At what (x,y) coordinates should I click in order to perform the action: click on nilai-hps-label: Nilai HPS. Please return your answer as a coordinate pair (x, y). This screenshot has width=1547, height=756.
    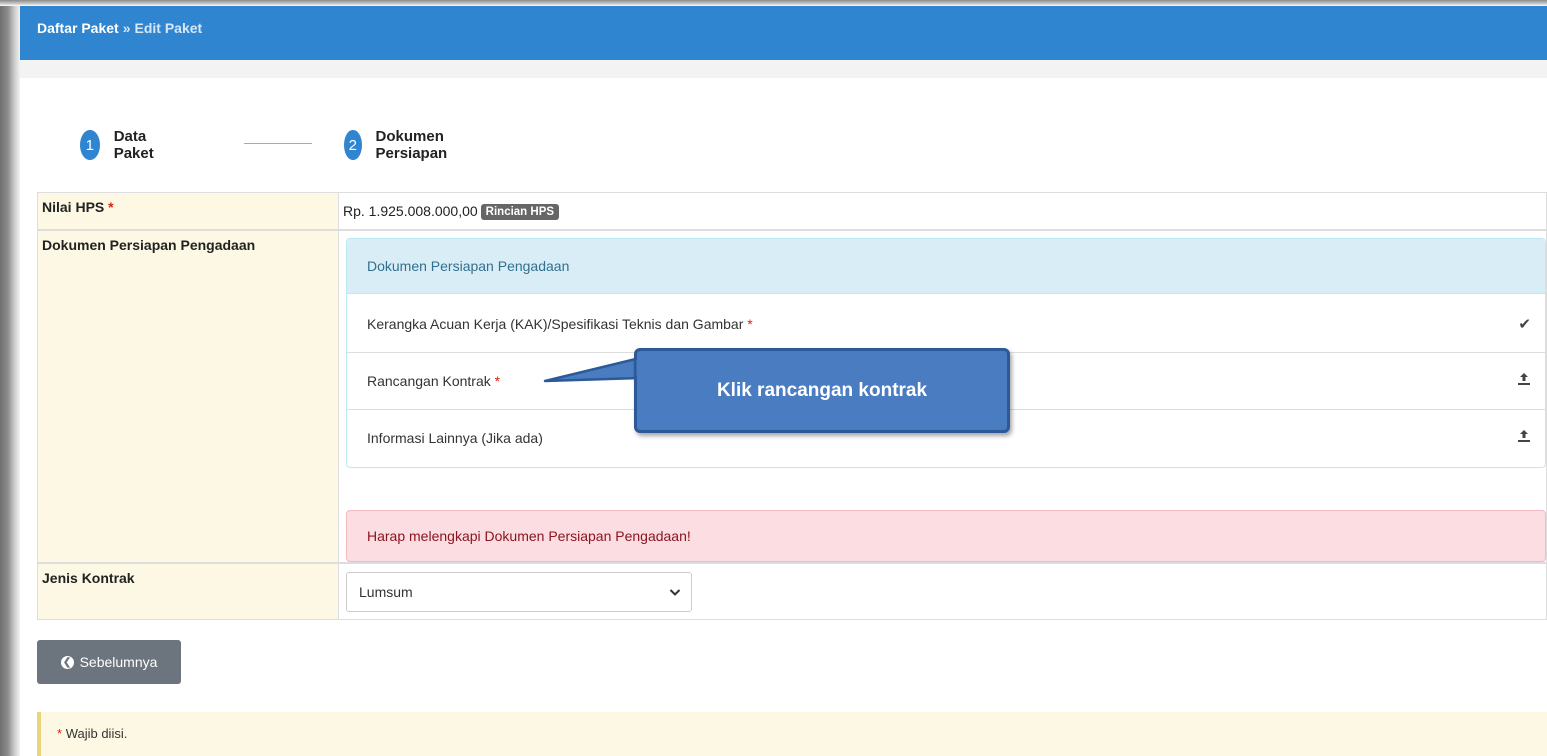
    Looking at the image, I should click on (73, 207).